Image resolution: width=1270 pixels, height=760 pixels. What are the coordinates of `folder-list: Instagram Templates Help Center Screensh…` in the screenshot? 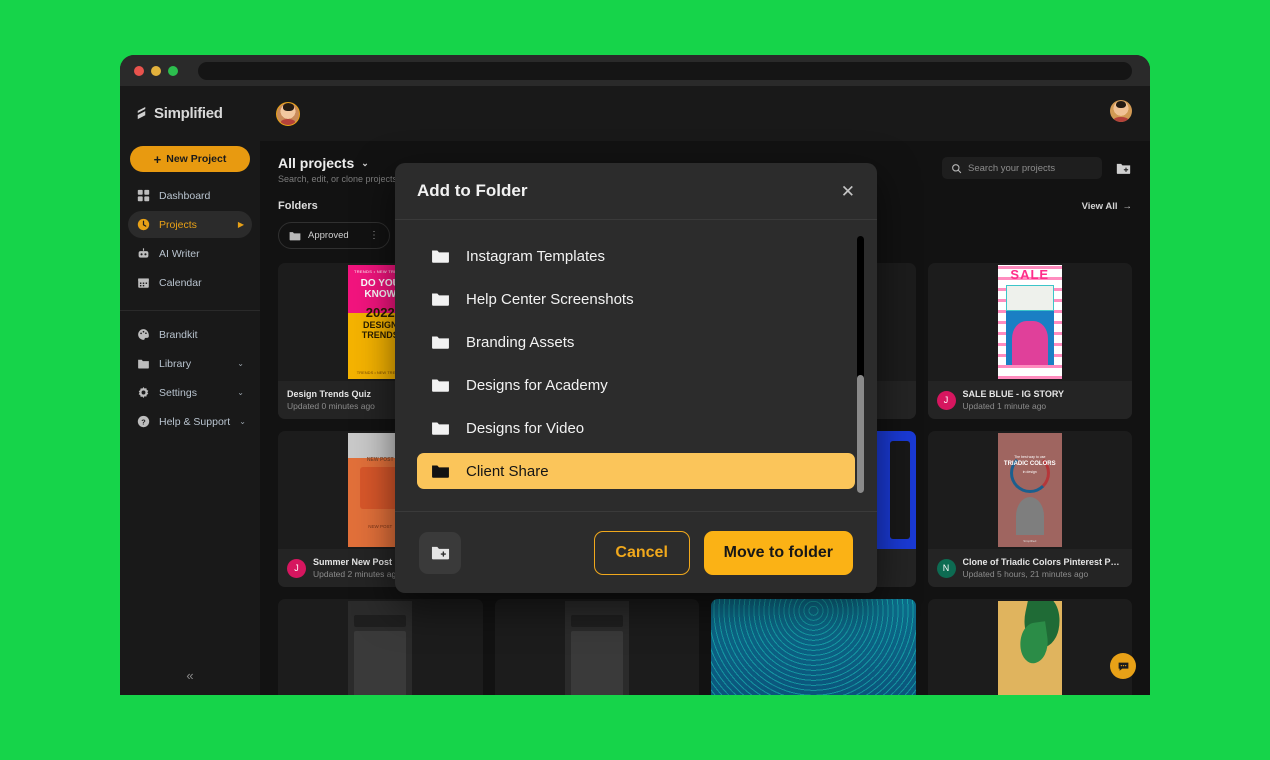 It's located at (636, 363).